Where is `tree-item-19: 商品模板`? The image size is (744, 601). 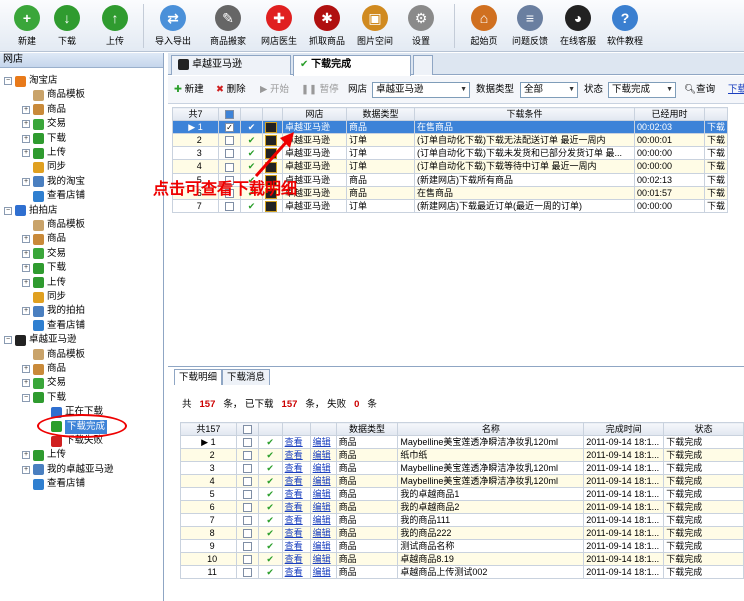 tree-item-19: 商品模板 is located at coordinates (53, 355).